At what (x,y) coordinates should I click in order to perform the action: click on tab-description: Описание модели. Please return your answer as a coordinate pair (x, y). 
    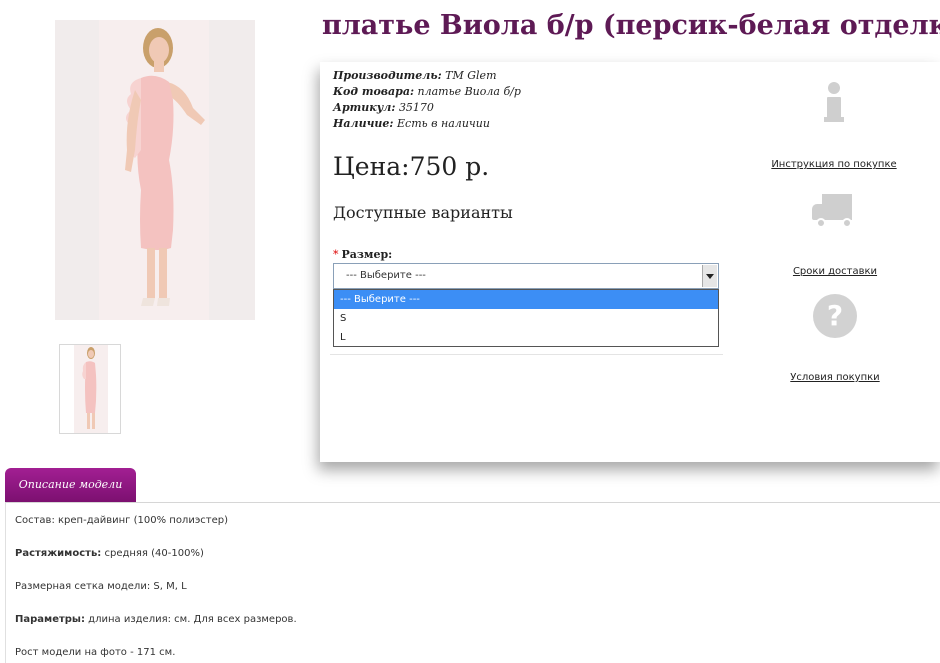
    Looking at the image, I should click on (70, 485).